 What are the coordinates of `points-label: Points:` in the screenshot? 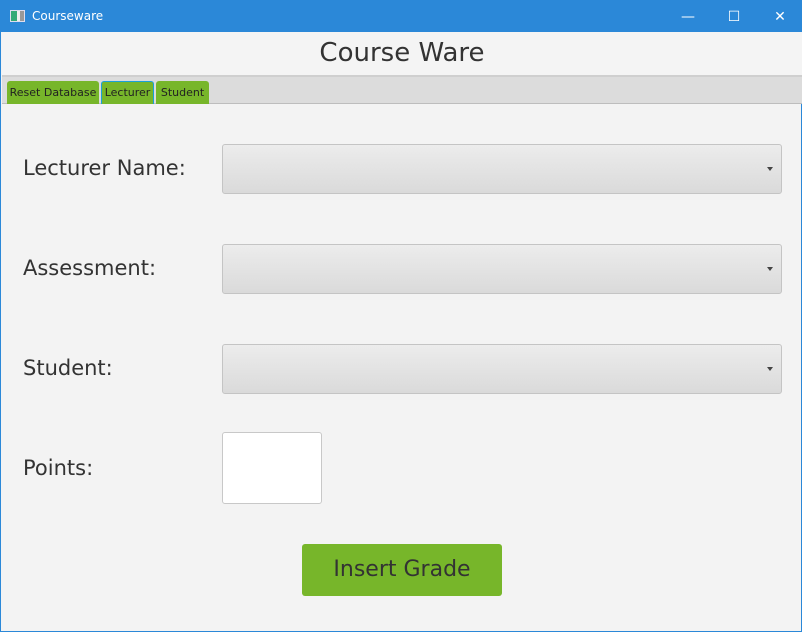 It's located at (58, 468).